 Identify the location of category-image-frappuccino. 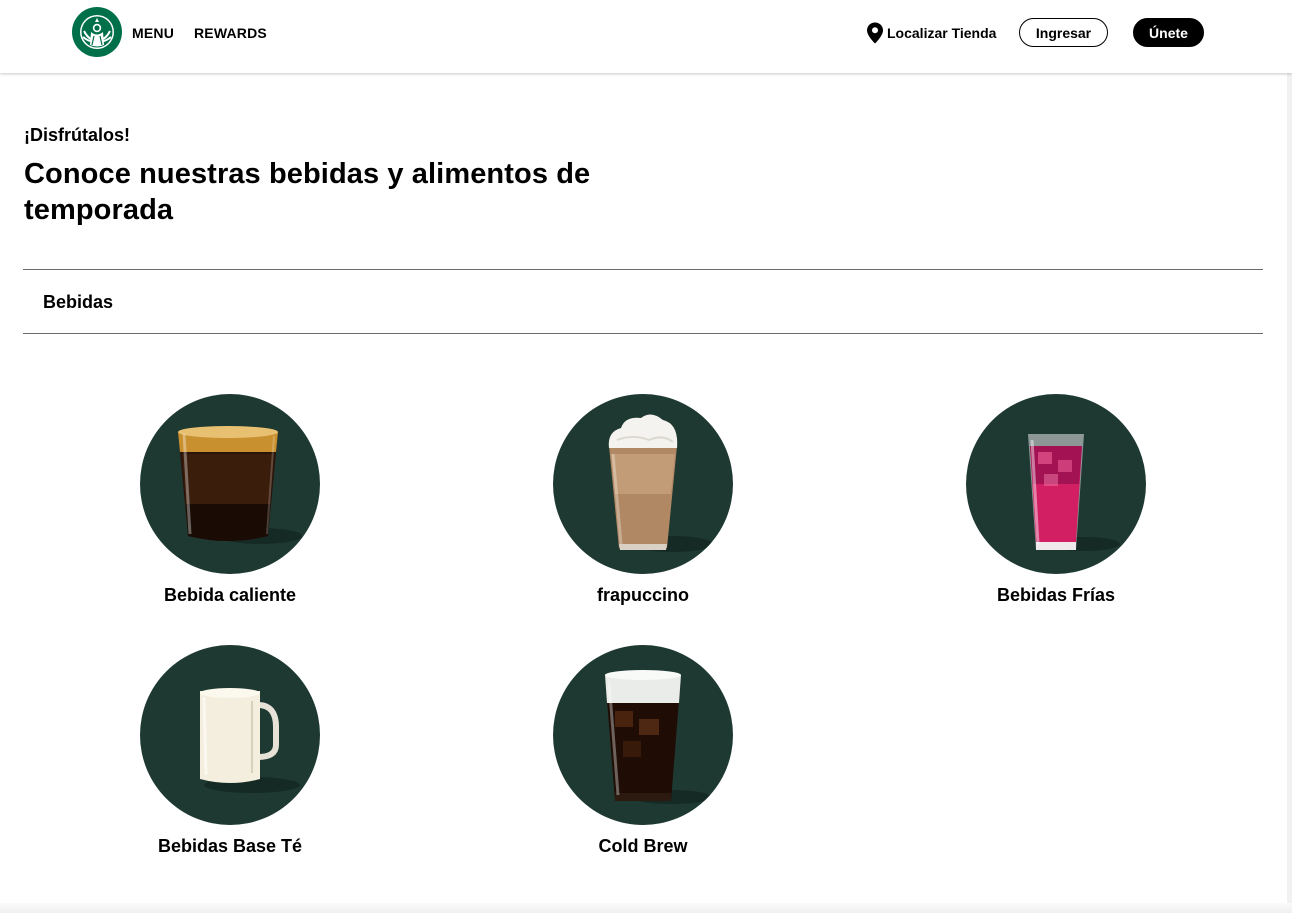
(643, 484).